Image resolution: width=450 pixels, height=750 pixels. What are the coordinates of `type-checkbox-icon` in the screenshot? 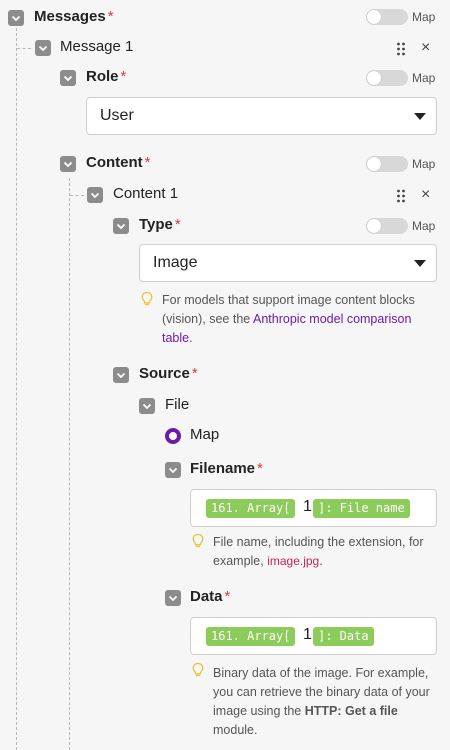 It's located at (121, 226).